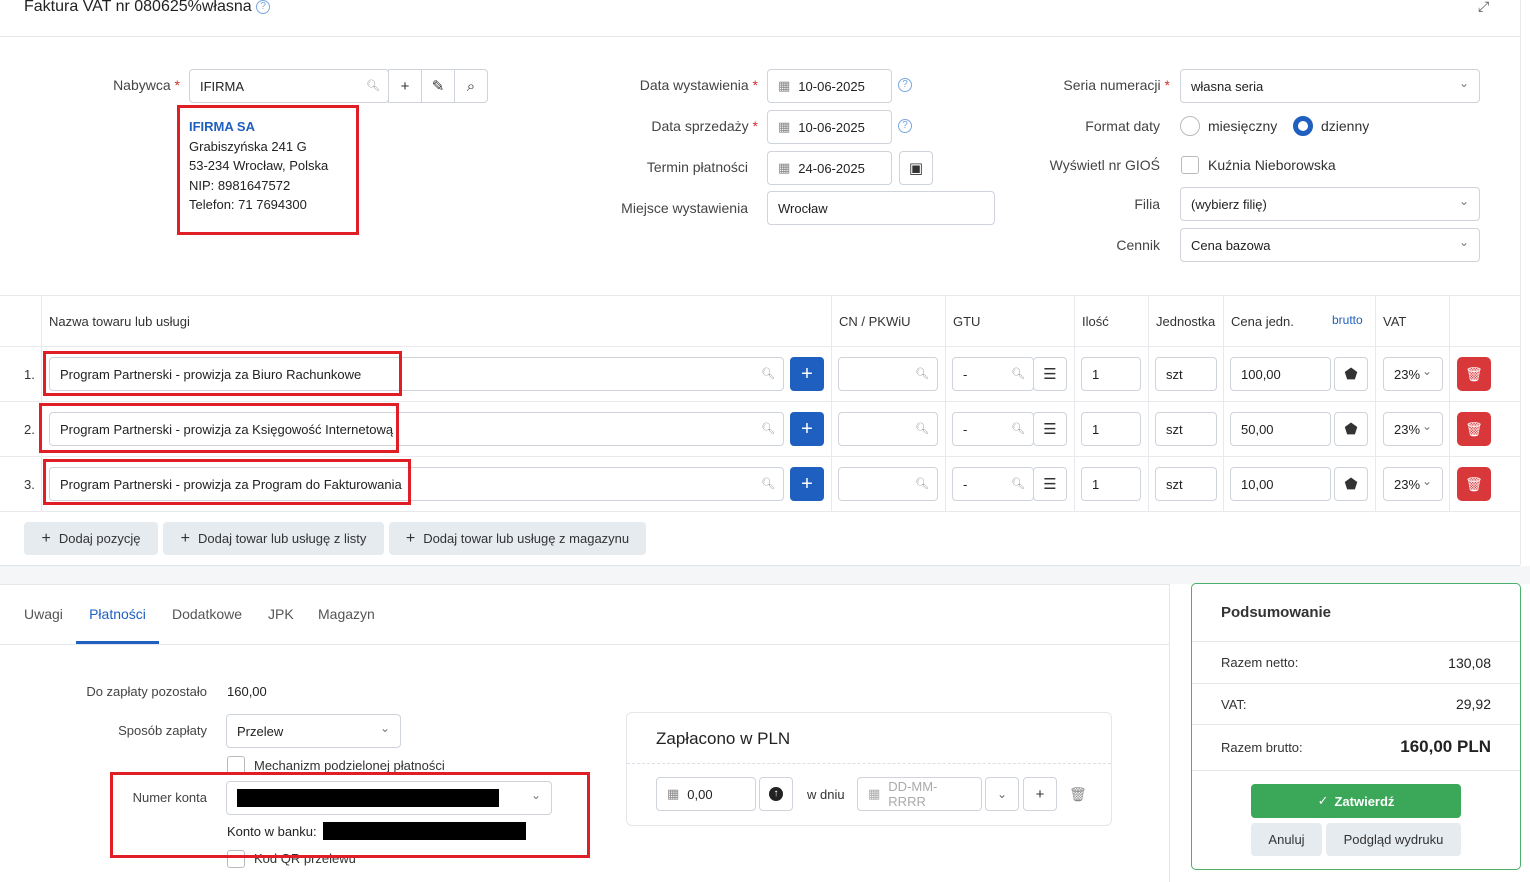  What do you see at coordinates (829, 86) in the screenshot?
I see `issue-date-input: ▦ 10-06-2025` at bounding box center [829, 86].